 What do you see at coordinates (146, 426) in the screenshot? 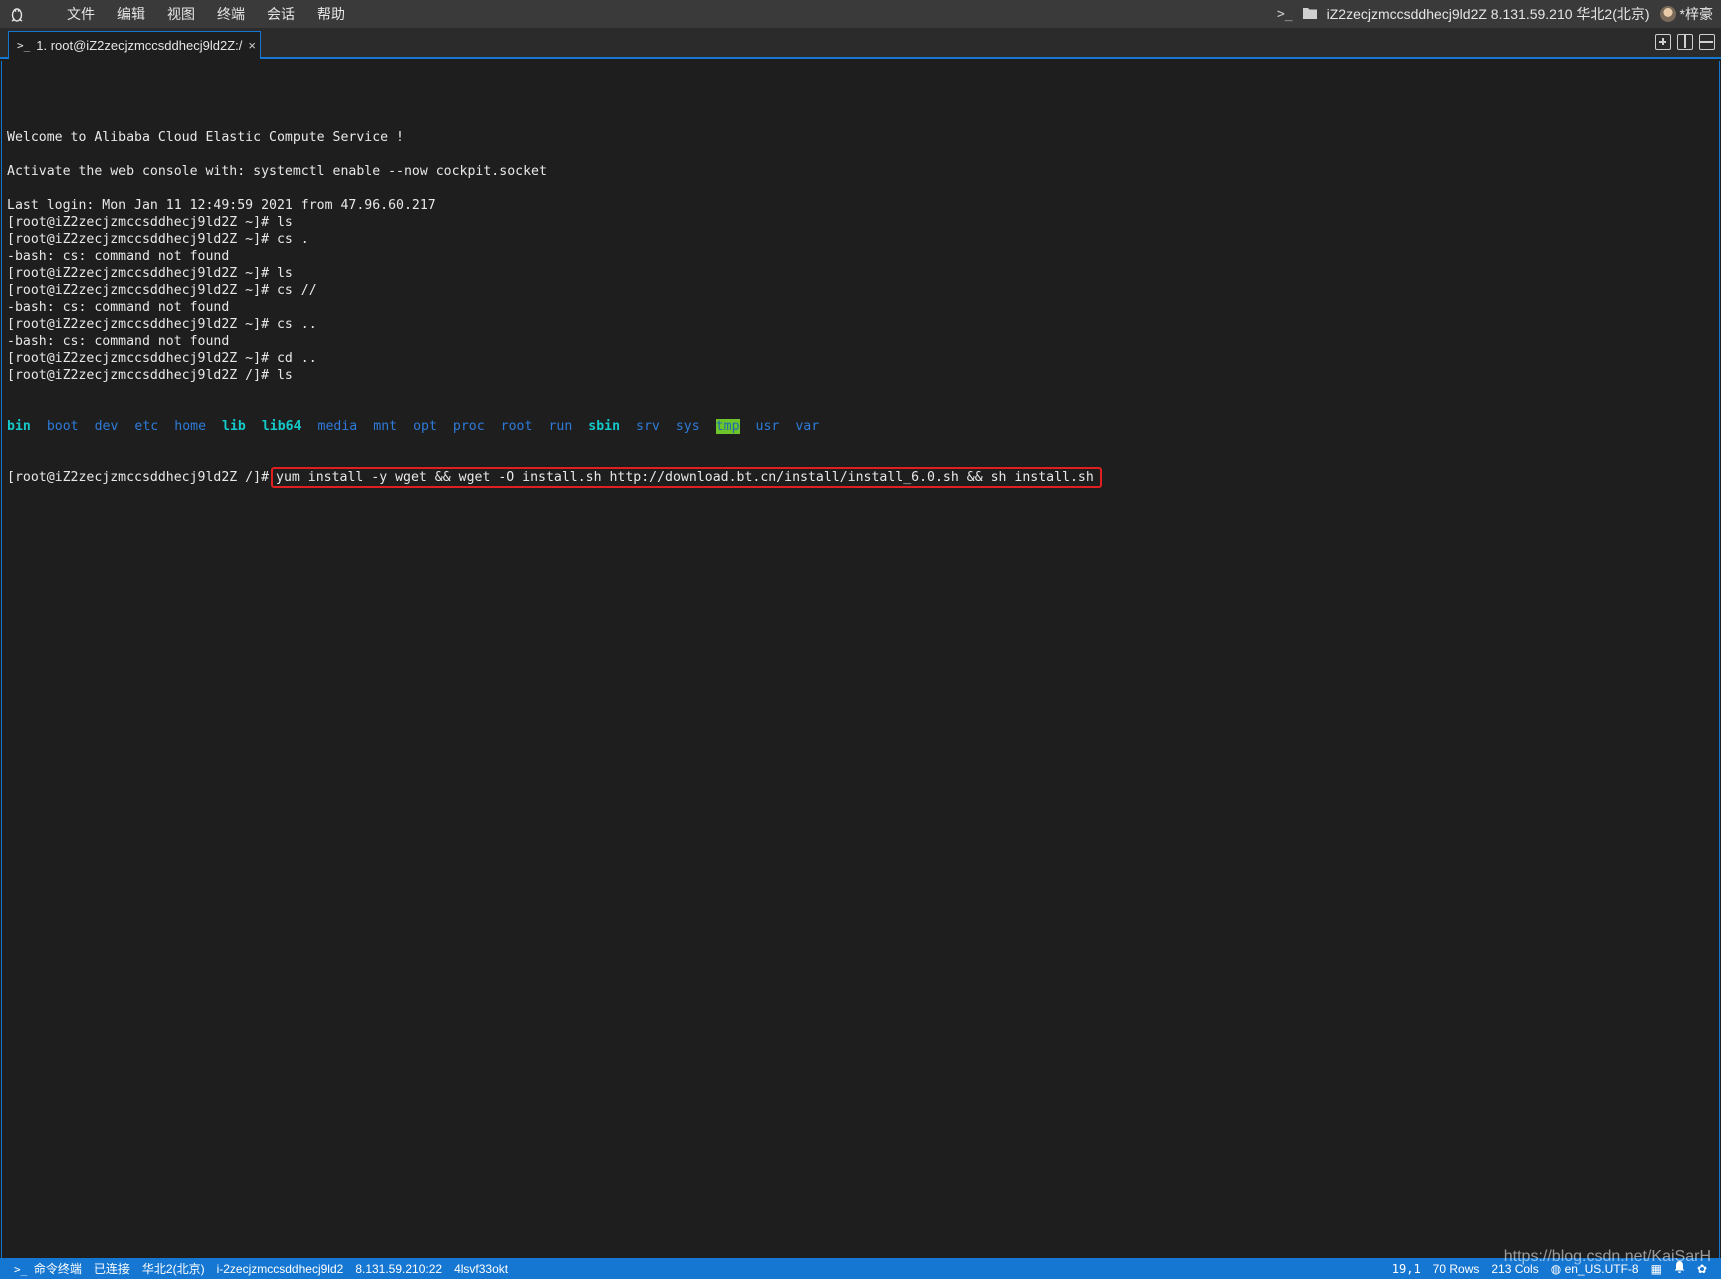
I see `ls-dir-etc: etc` at bounding box center [146, 426].